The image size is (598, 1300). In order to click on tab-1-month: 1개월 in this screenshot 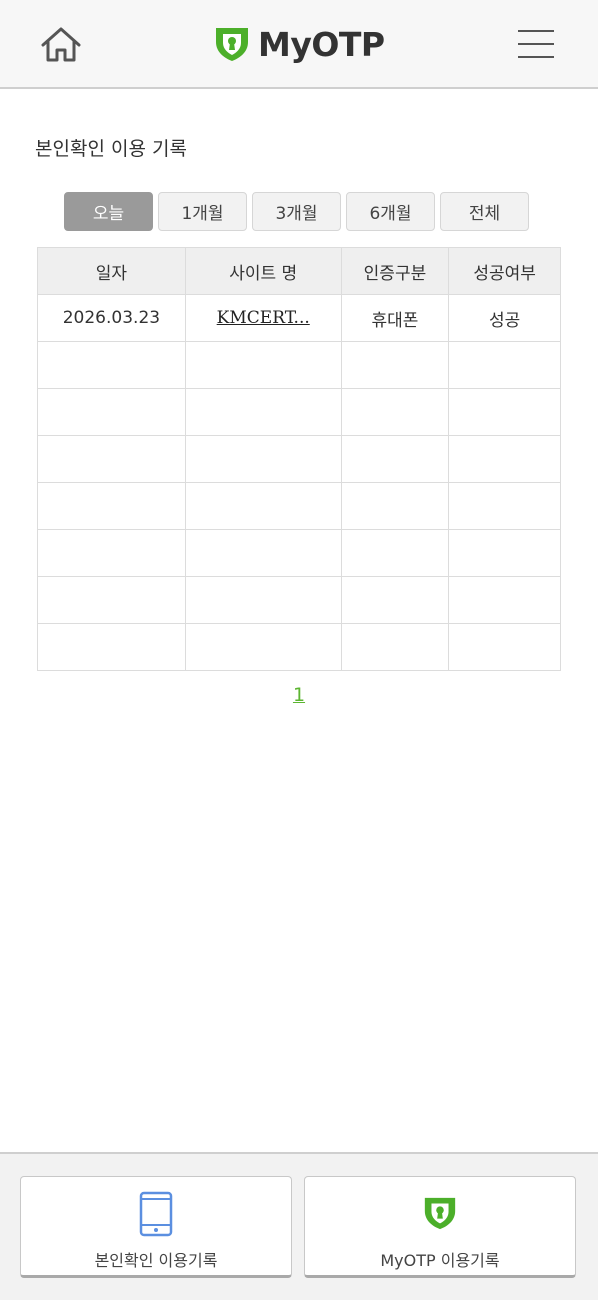, I will do `click(202, 211)`.